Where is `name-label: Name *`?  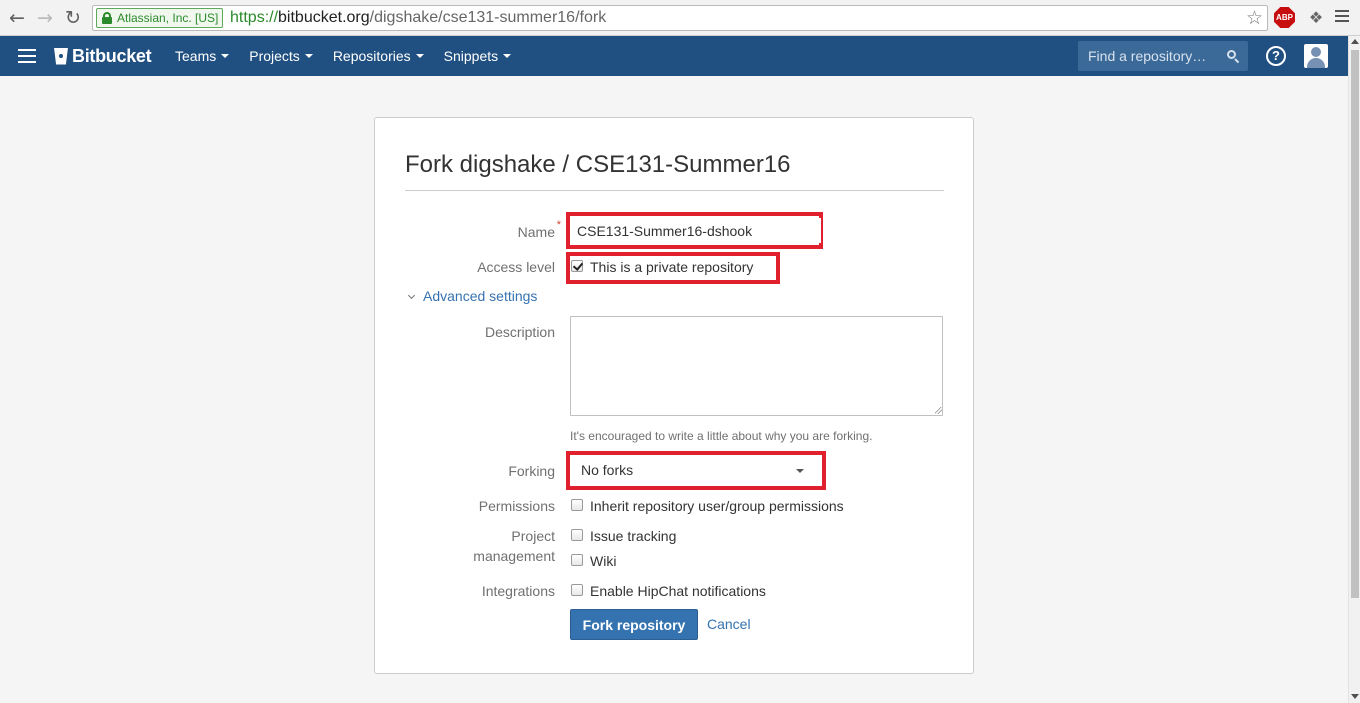 name-label: Name * is located at coordinates (539, 229).